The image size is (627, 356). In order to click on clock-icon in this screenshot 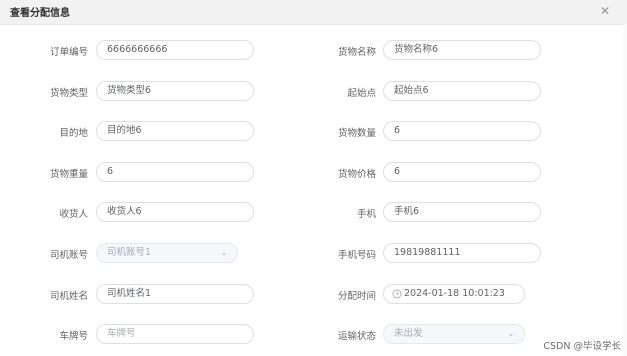, I will do `click(397, 294)`.